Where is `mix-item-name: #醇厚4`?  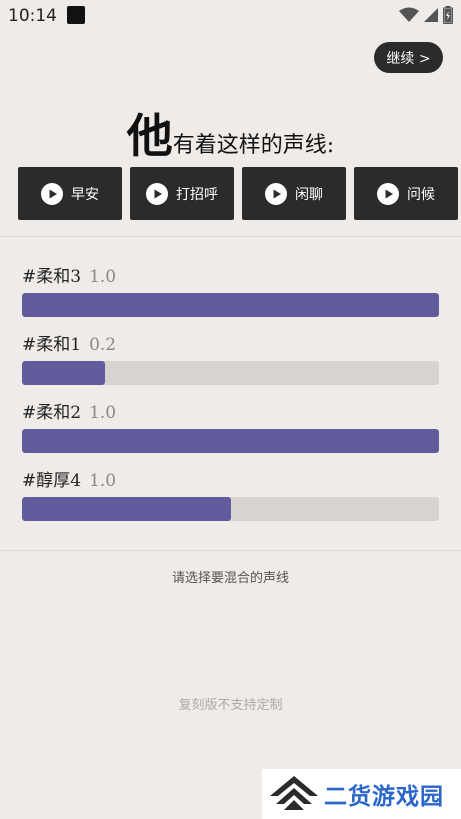 mix-item-name: #醇厚4 is located at coordinates (52, 481).